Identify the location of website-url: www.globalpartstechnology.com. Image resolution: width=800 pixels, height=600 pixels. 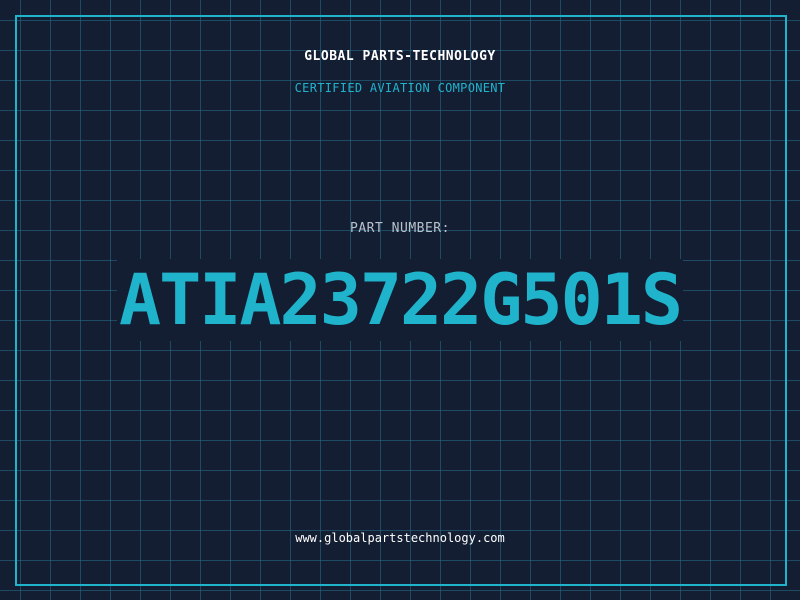
(400, 538).